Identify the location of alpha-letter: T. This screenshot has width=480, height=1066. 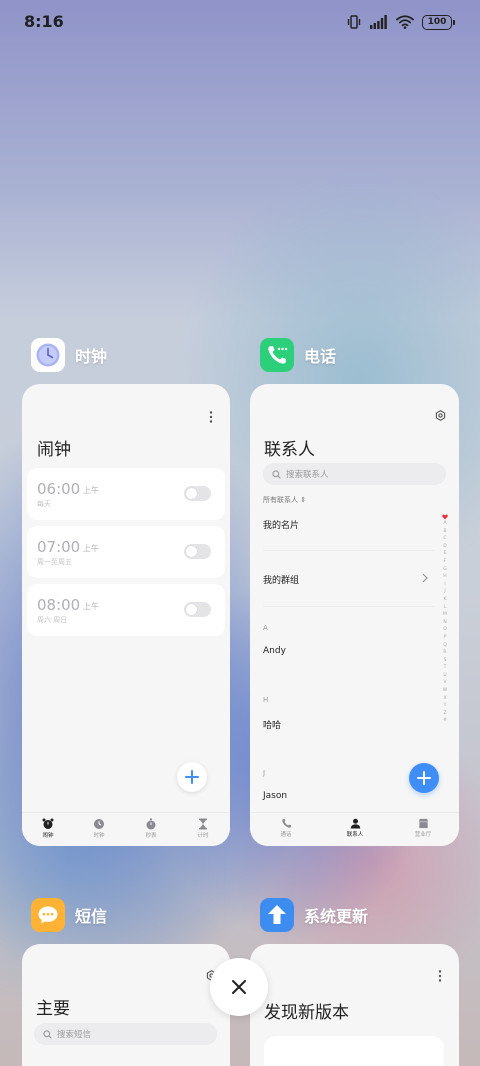
(445, 668).